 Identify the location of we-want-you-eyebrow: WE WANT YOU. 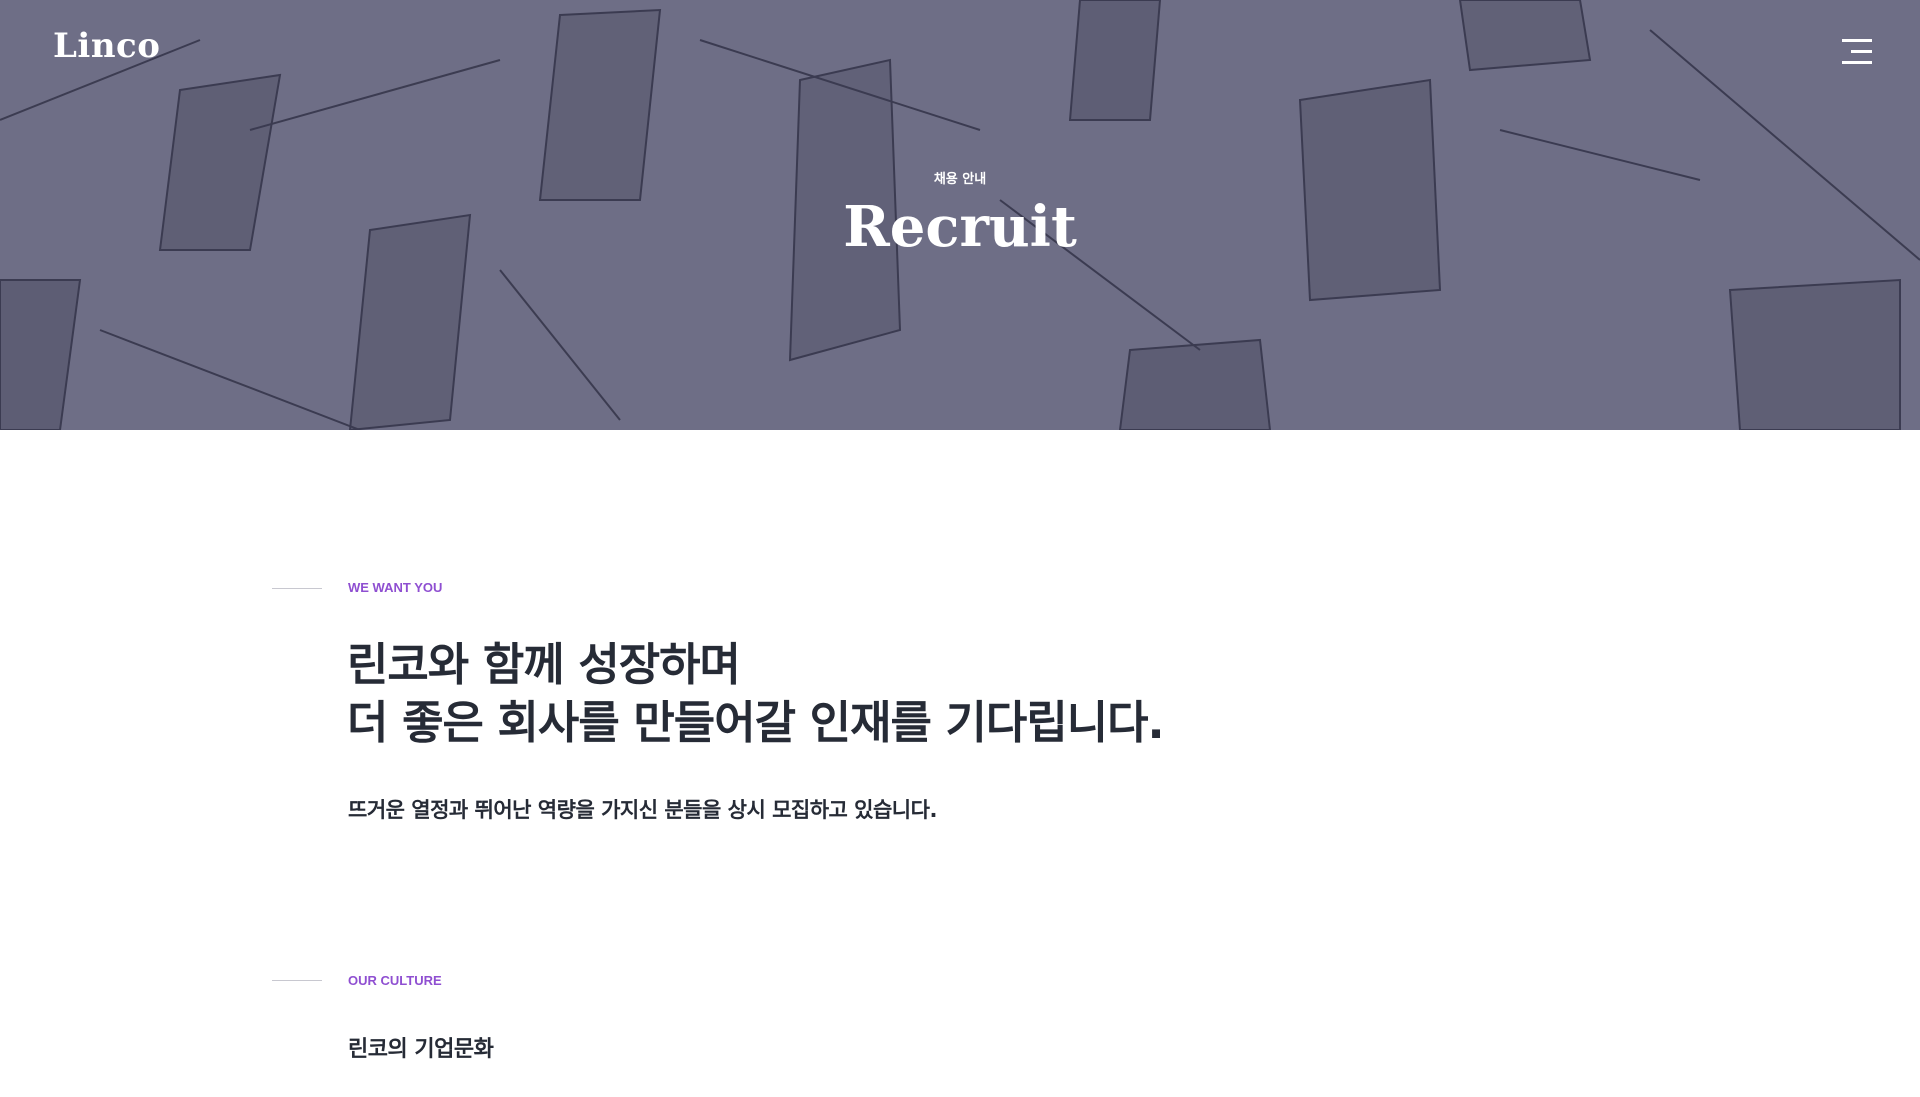
(395, 587).